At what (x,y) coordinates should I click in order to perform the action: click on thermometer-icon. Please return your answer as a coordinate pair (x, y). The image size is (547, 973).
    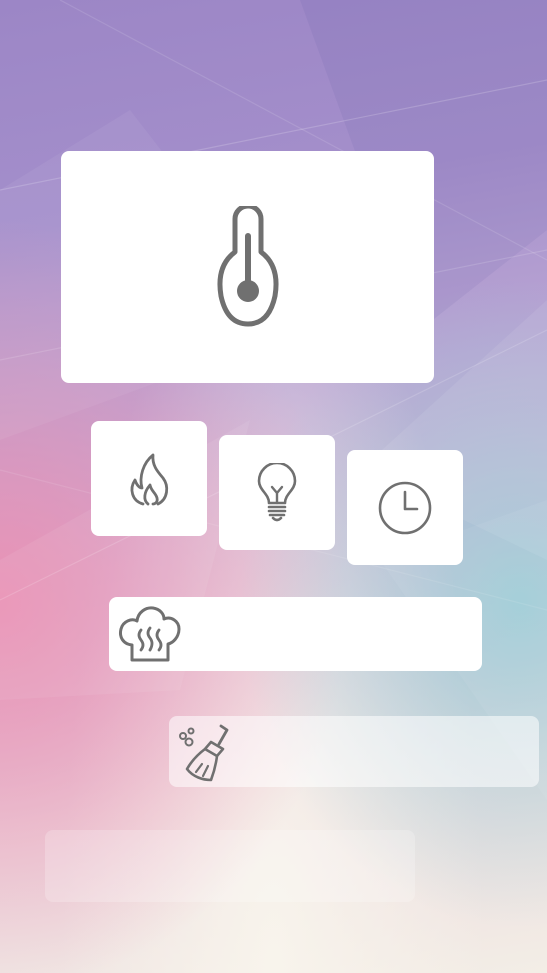
    Looking at the image, I should click on (247, 266).